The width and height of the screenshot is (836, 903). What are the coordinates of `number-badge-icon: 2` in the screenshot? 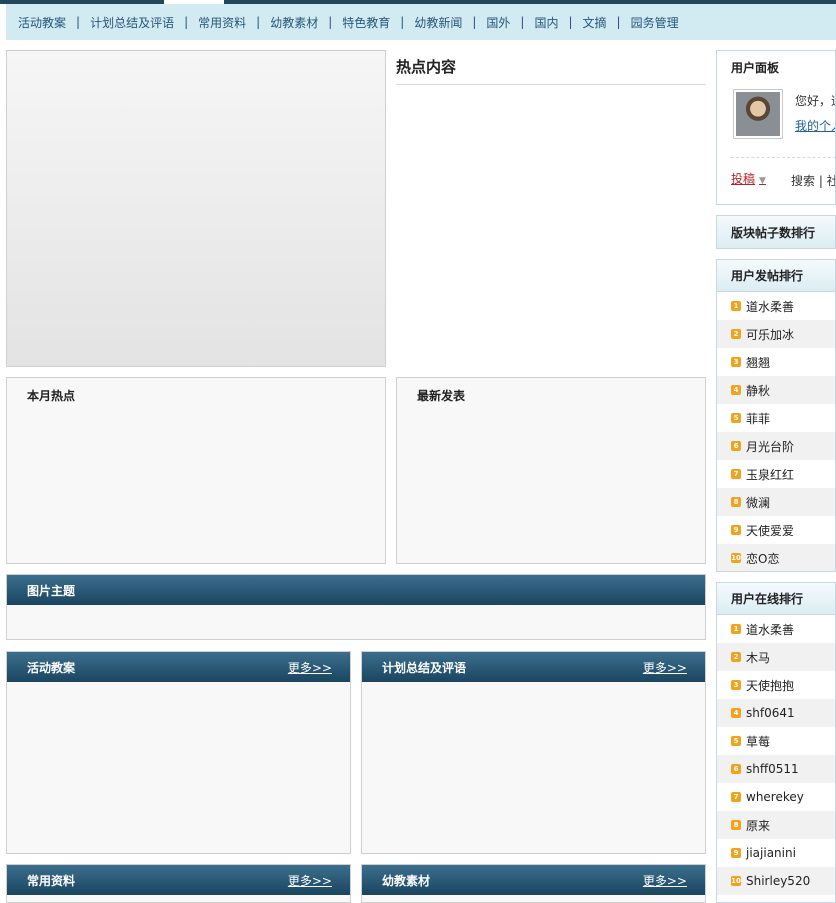 It's located at (736, 657).